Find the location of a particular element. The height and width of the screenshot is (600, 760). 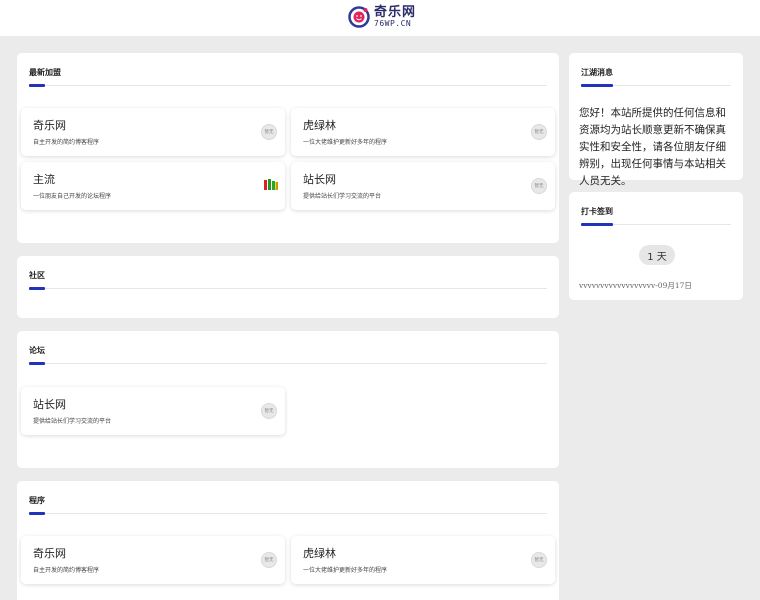

checkin-record: vvvvvvvvvvvvvvvvvv-09月17日 is located at coordinates (635, 285).